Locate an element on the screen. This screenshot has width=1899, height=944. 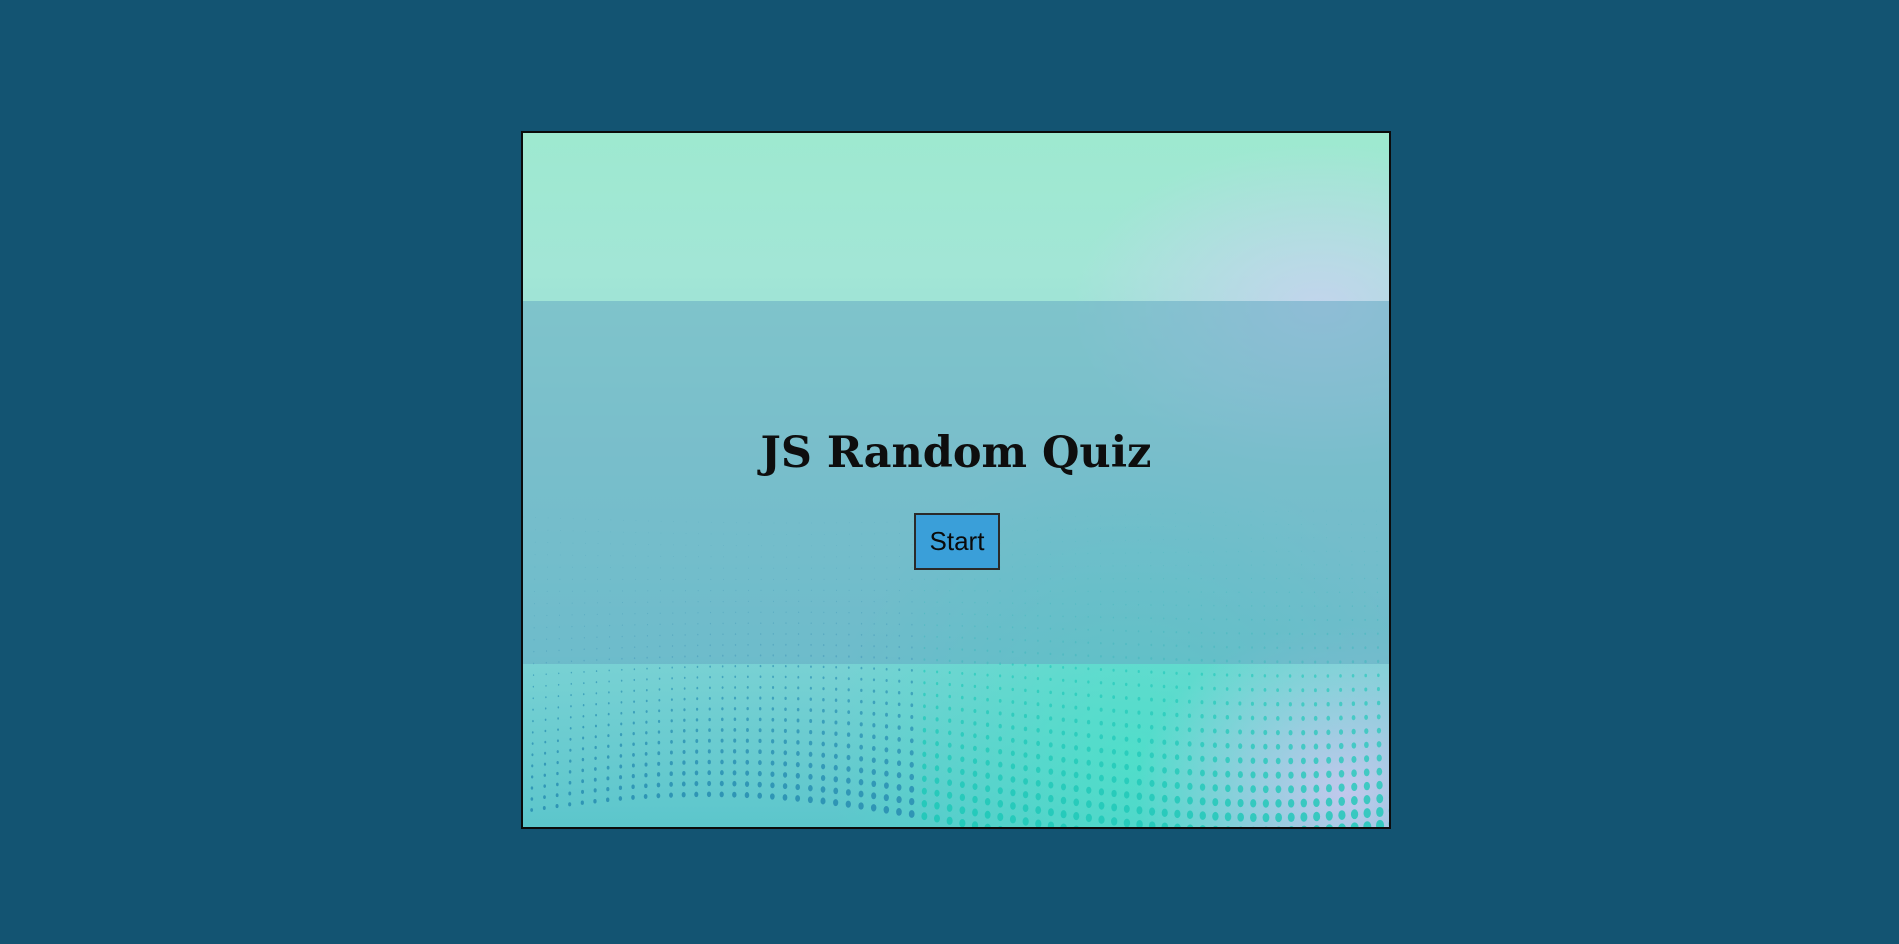
quiz-title: JS Random Quiz is located at coordinates (956, 453).